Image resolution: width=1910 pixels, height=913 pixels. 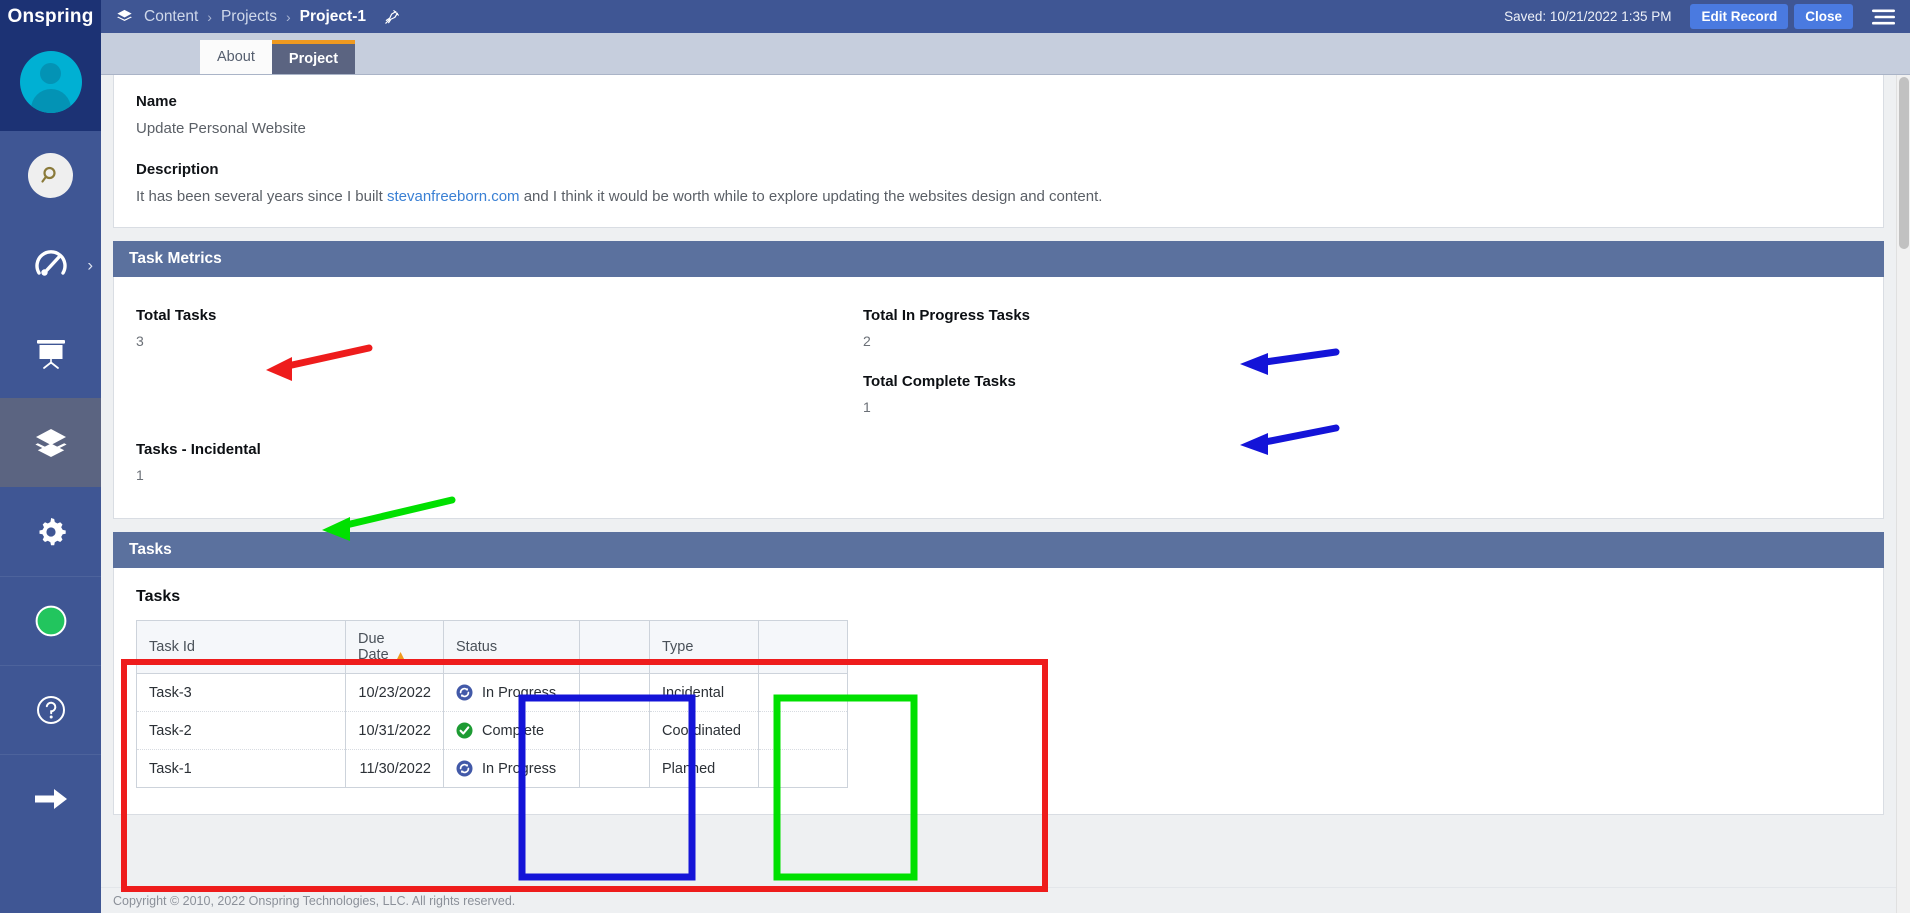 I want to click on hamburger-menu-icon, so click(x=1883, y=17).